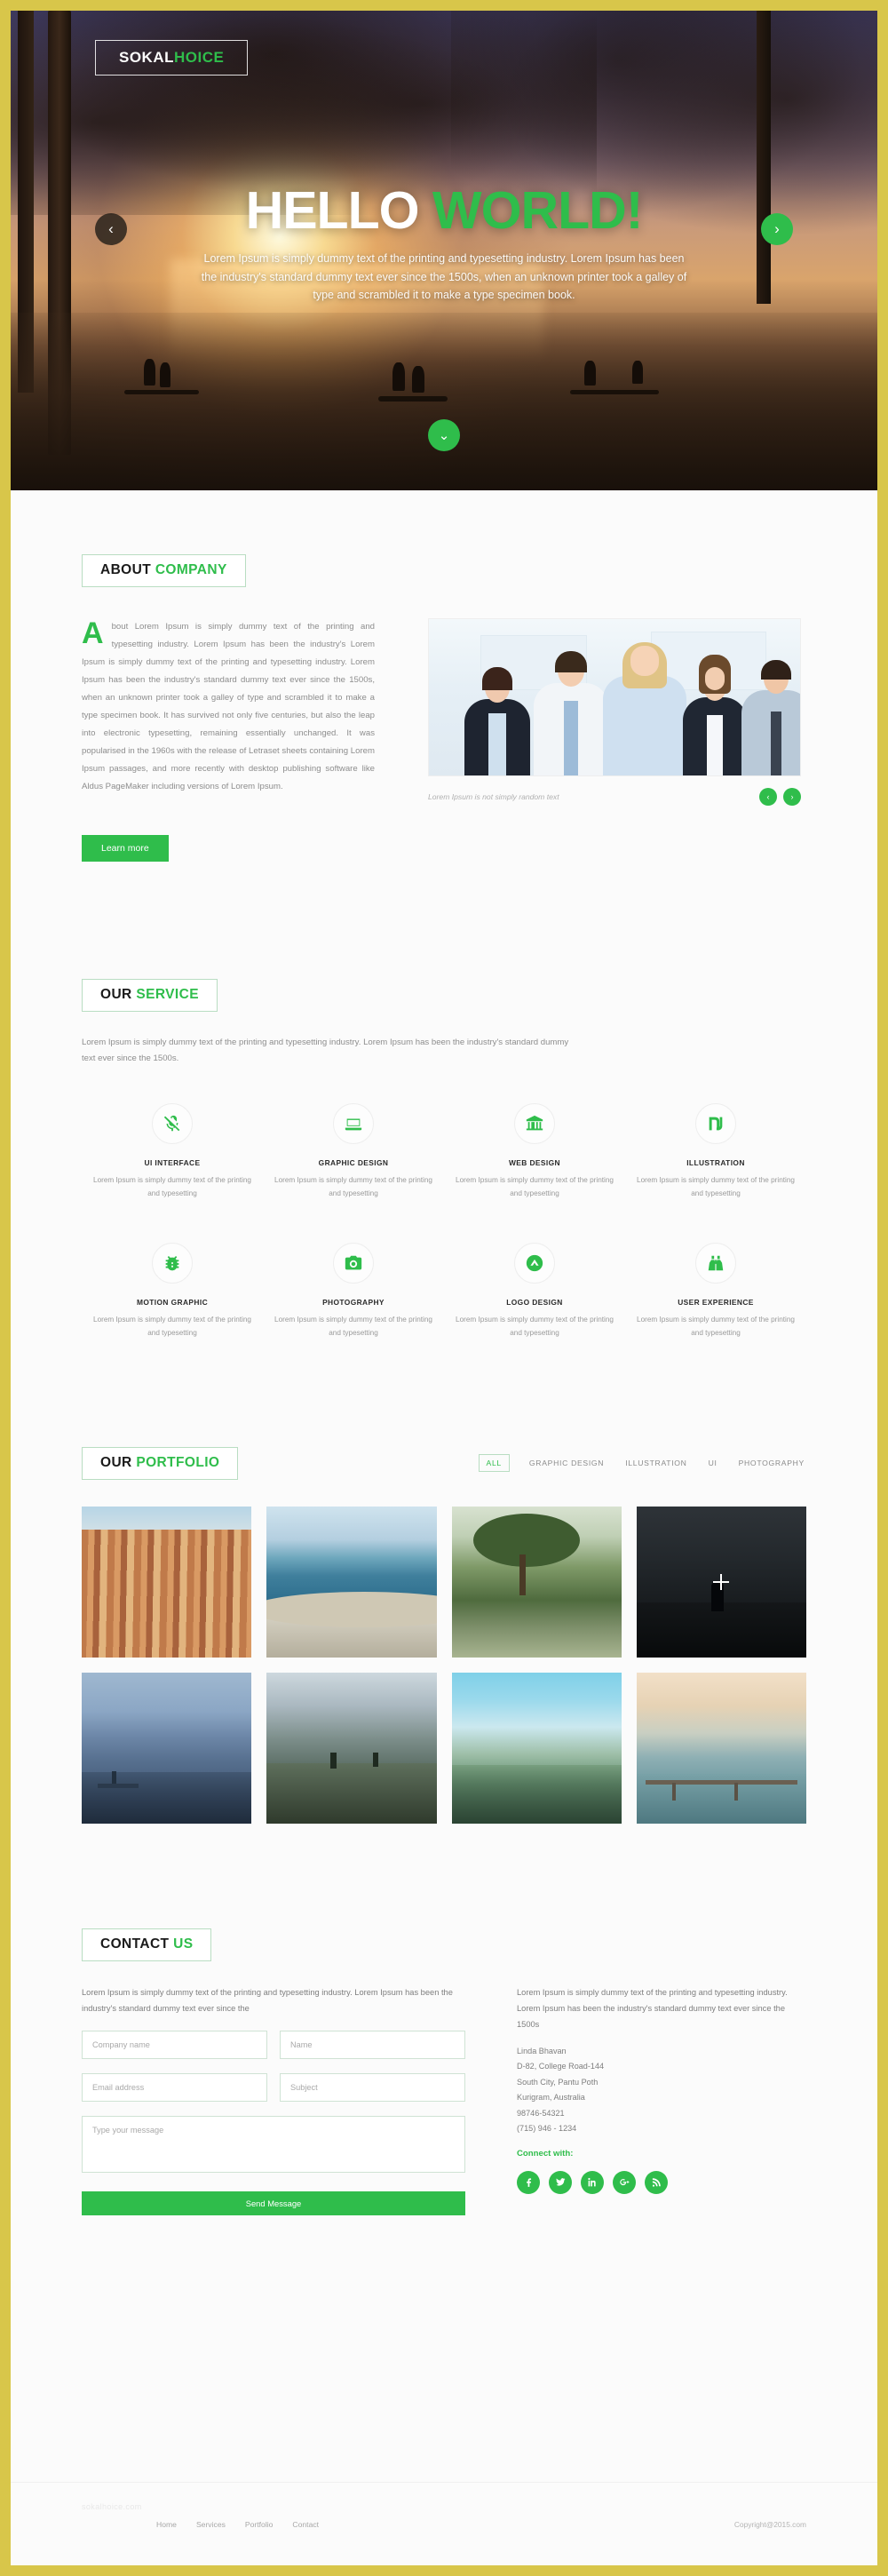  Describe the element at coordinates (273, 2144) in the screenshot. I see `message-textarea` at that location.